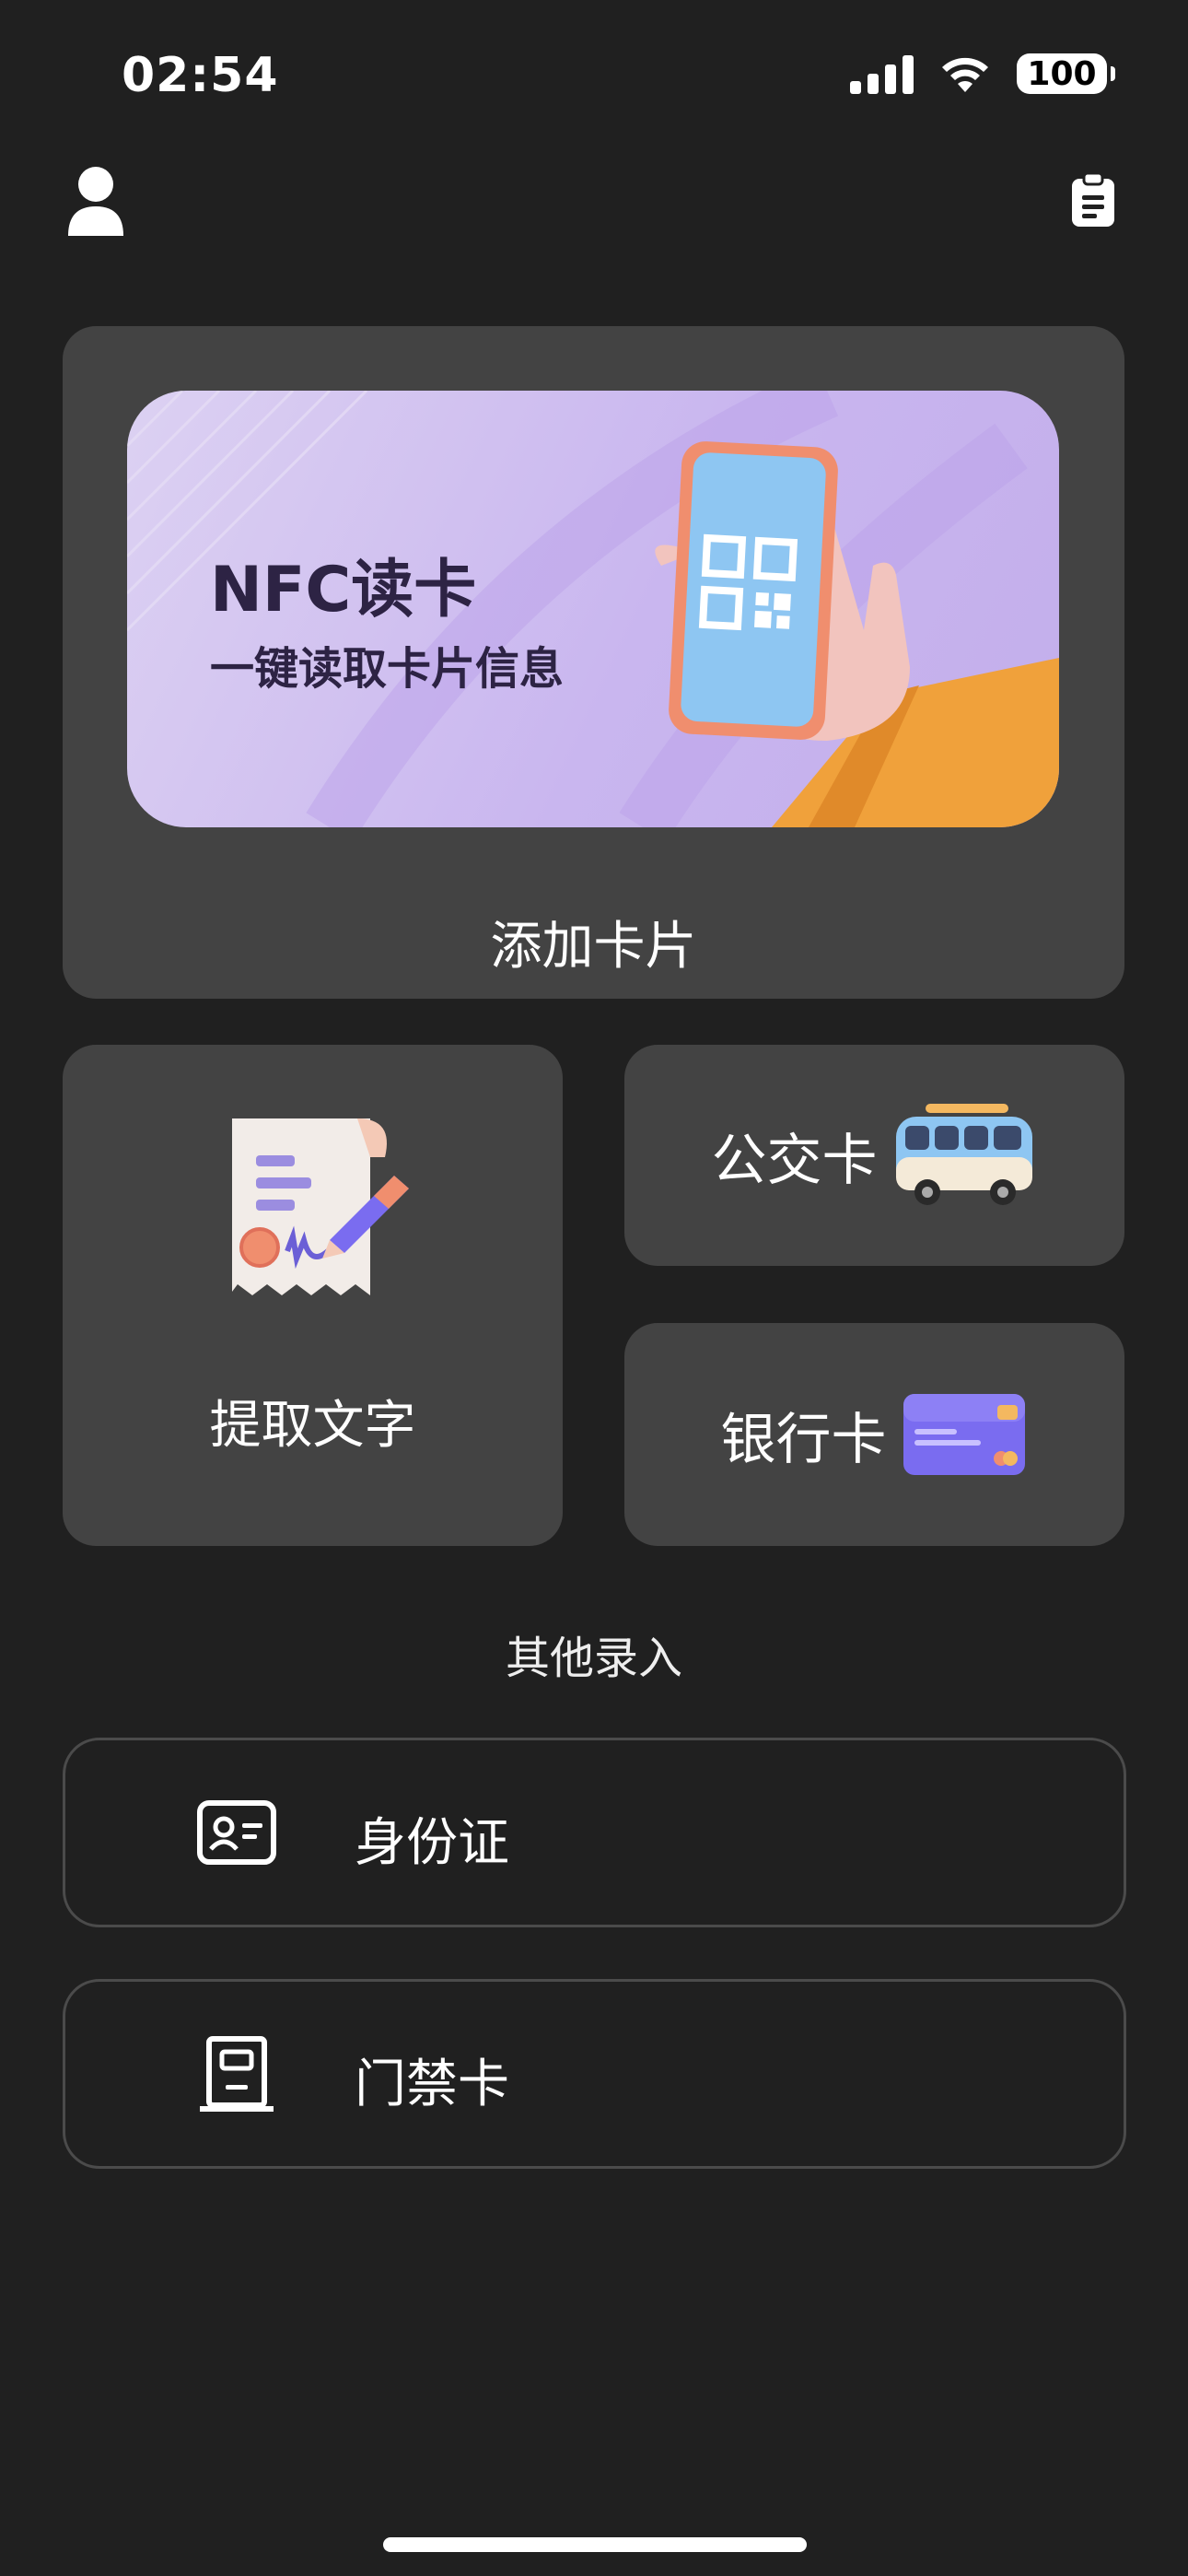 The image size is (1188, 2576). What do you see at coordinates (236, 1832) in the screenshot?
I see `id-card-icon` at bounding box center [236, 1832].